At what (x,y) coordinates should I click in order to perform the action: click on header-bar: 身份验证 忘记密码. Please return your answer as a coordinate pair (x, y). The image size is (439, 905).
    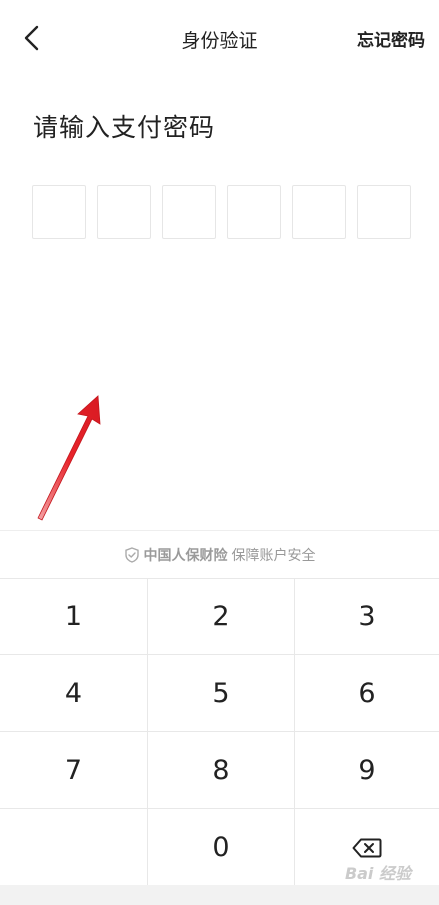
    Looking at the image, I should click on (219, 39).